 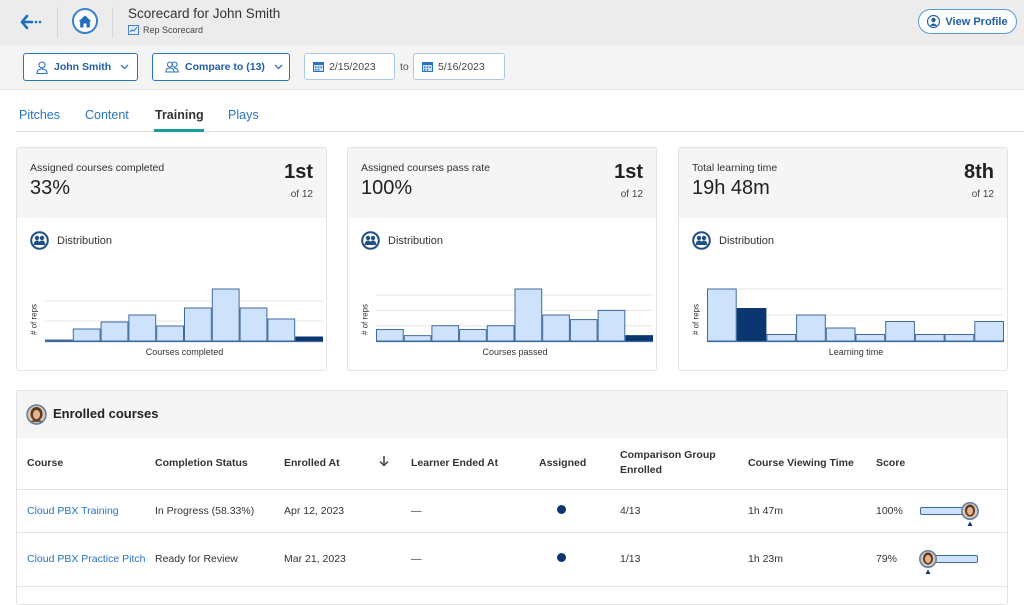 I want to click on tab-training: Training, so click(x=179, y=115).